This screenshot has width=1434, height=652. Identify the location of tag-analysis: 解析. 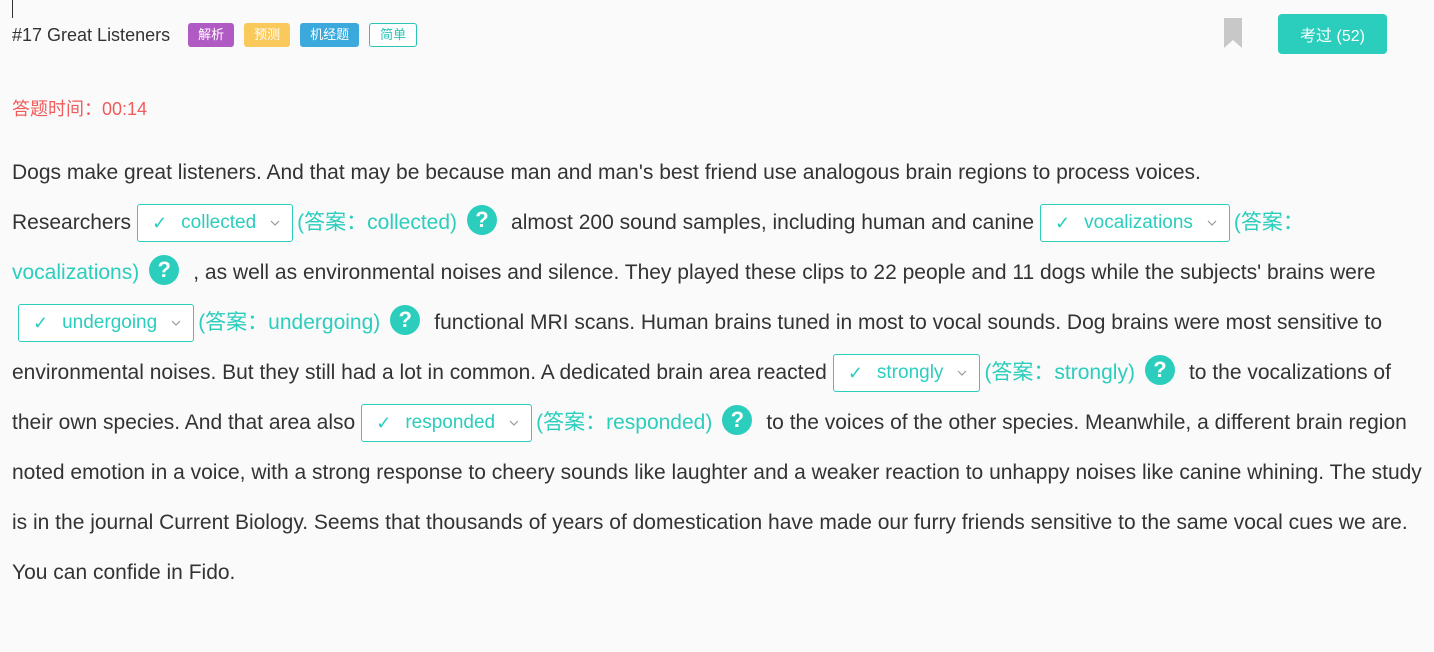
(211, 35).